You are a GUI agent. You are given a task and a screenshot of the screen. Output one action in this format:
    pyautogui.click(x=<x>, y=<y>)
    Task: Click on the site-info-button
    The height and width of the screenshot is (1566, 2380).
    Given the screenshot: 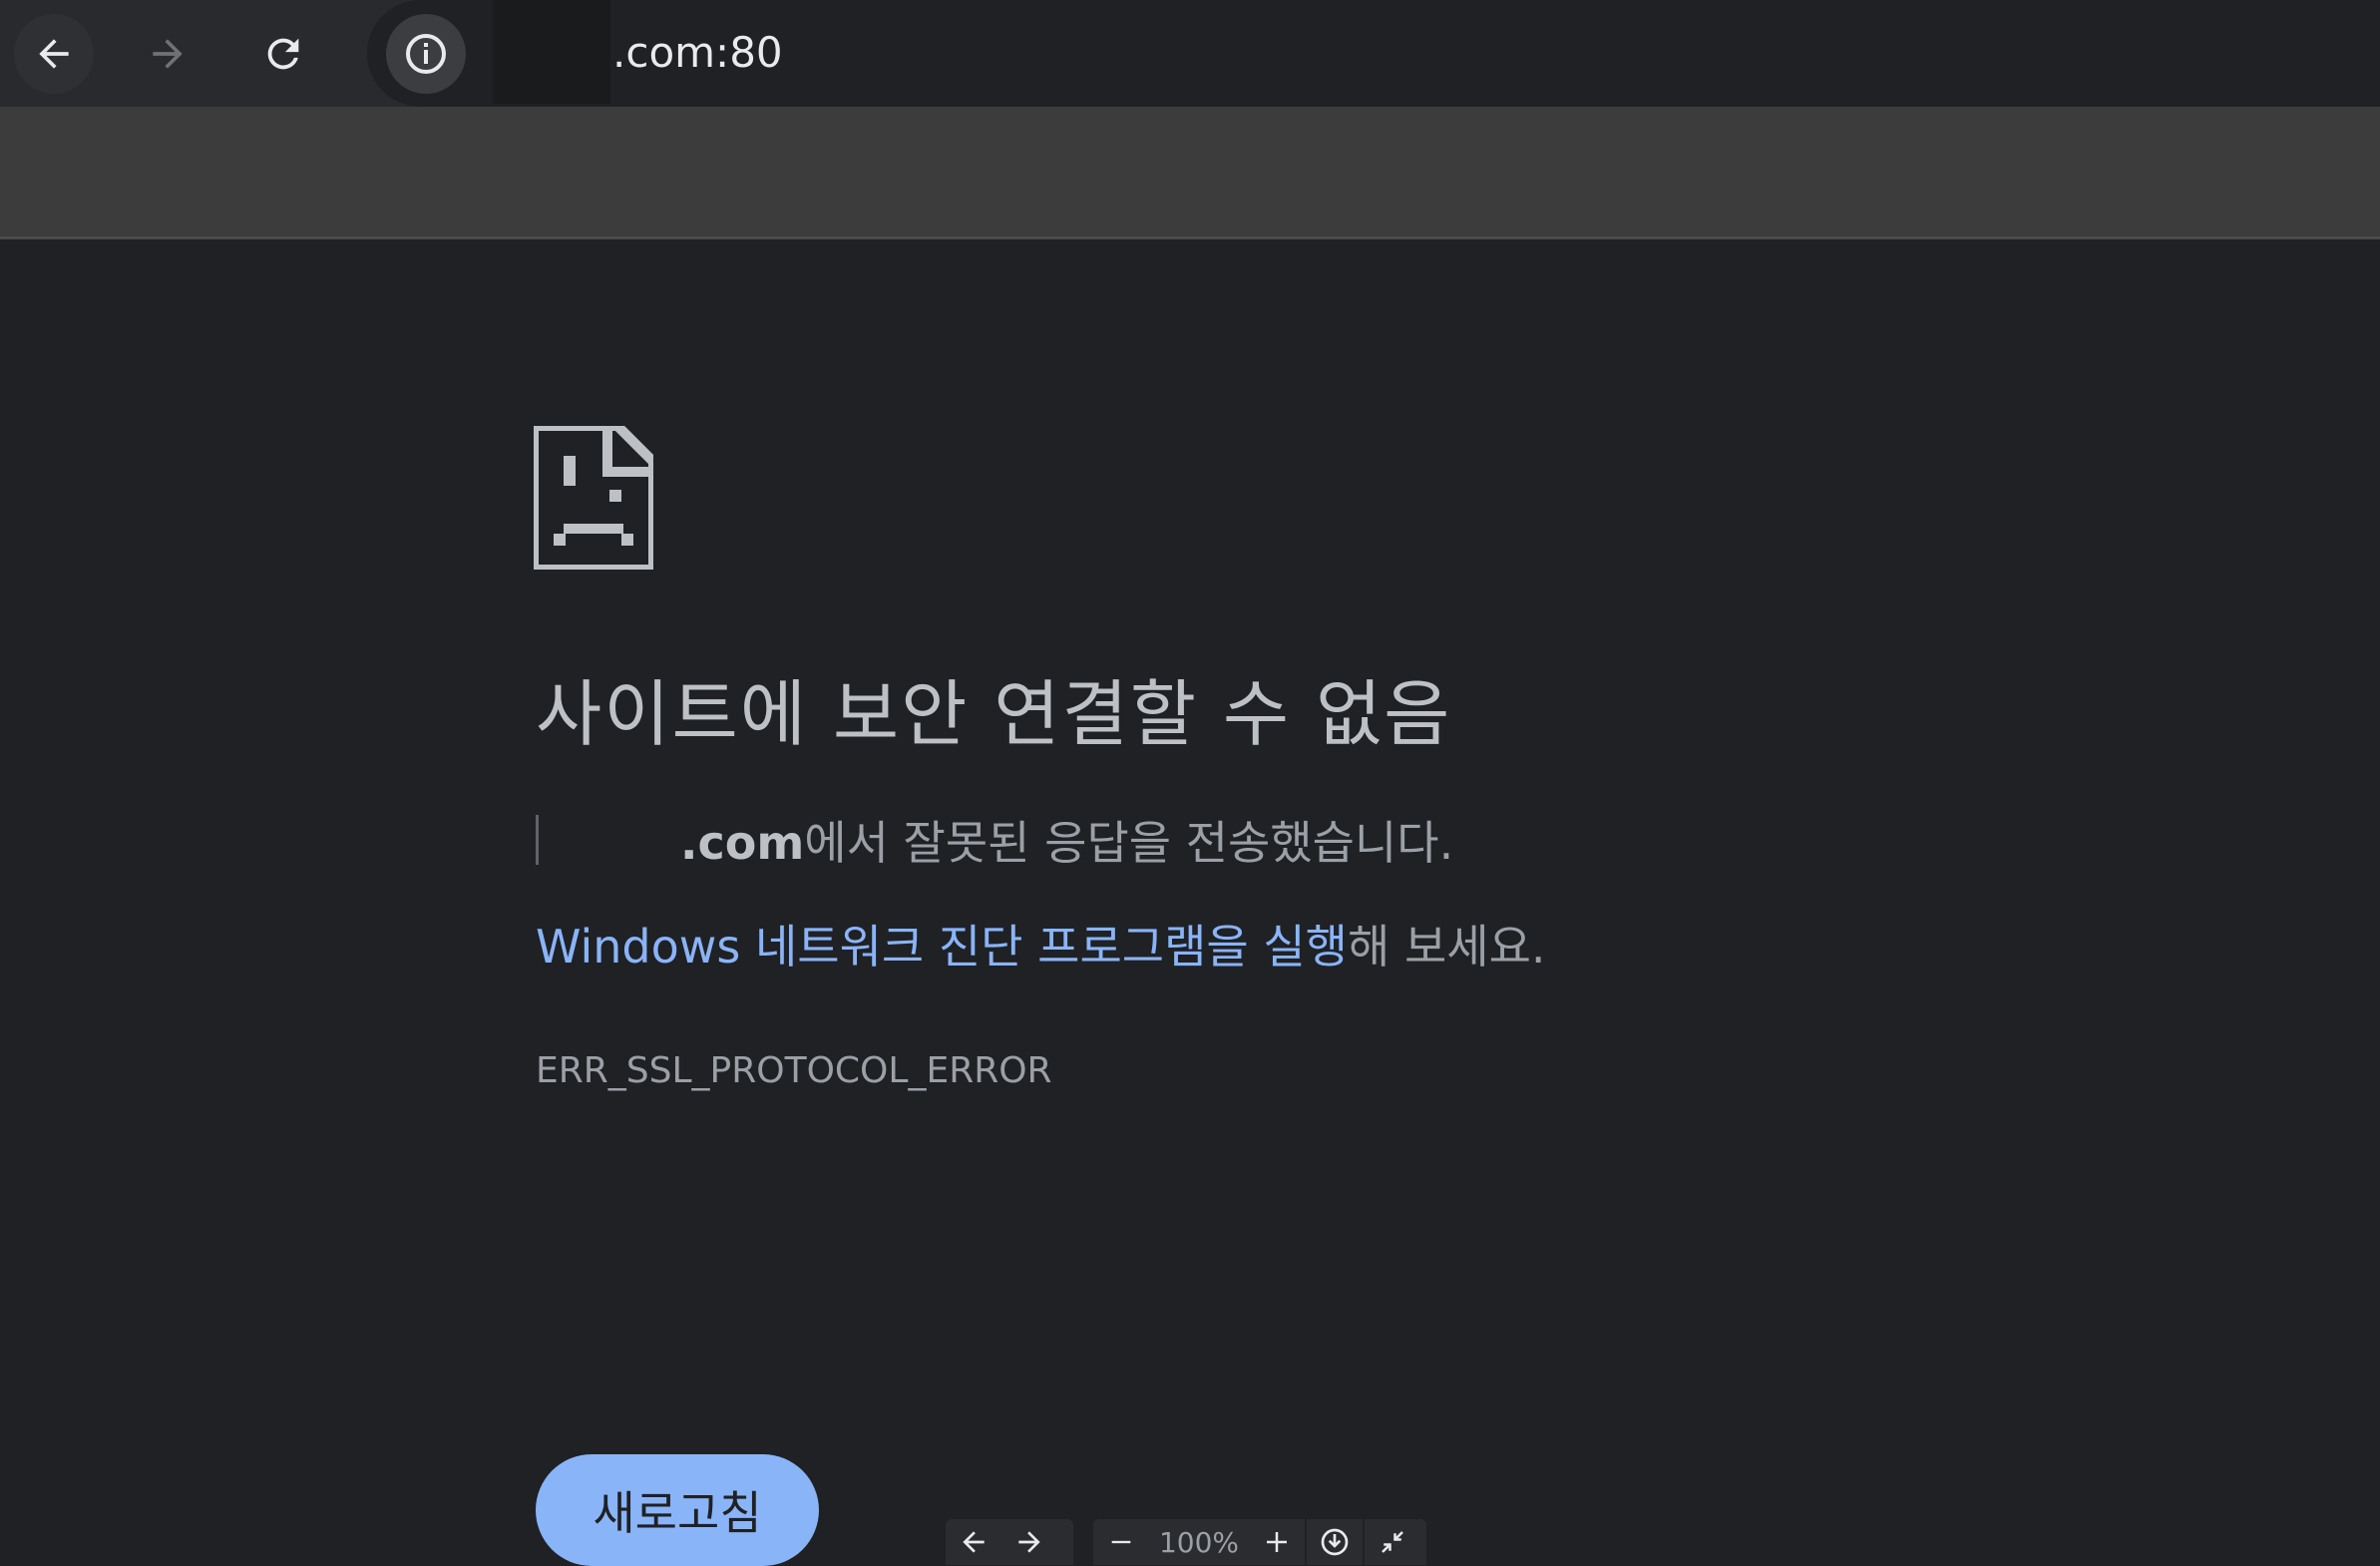 What is the action you would take?
    pyautogui.click(x=426, y=54)
    